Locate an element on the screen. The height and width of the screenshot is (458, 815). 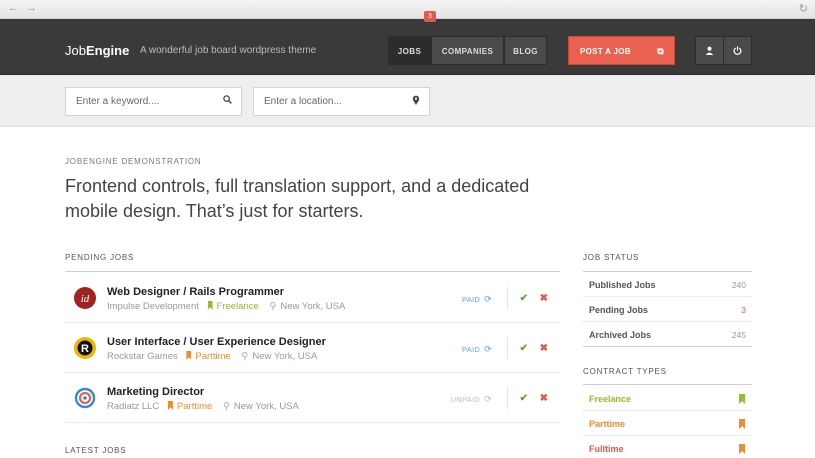
user-icon is located at coordinates (709, 50).